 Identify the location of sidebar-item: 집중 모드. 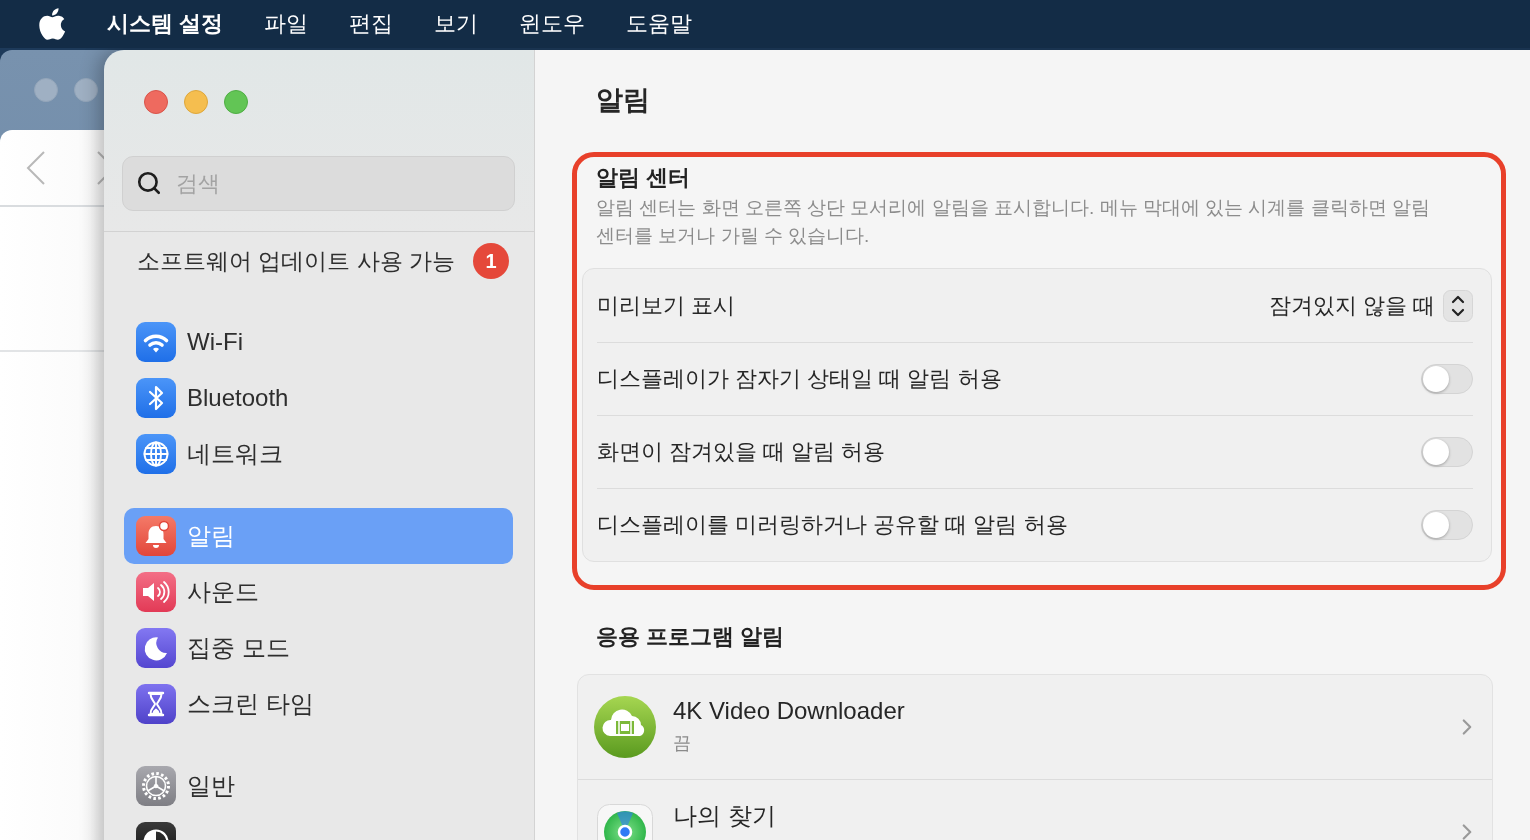
(318, 648).